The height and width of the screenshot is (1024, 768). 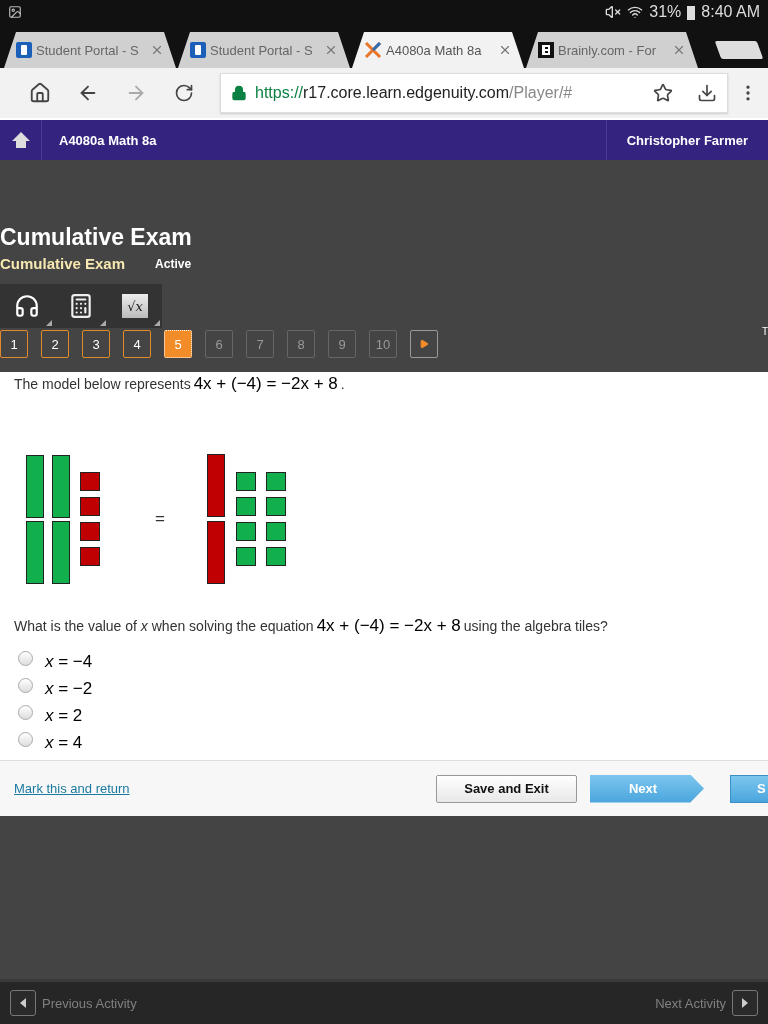 What do you see at coordinates (15, 12) in the screenshot?
I see `image-icon` at bounding box center [15, 12].